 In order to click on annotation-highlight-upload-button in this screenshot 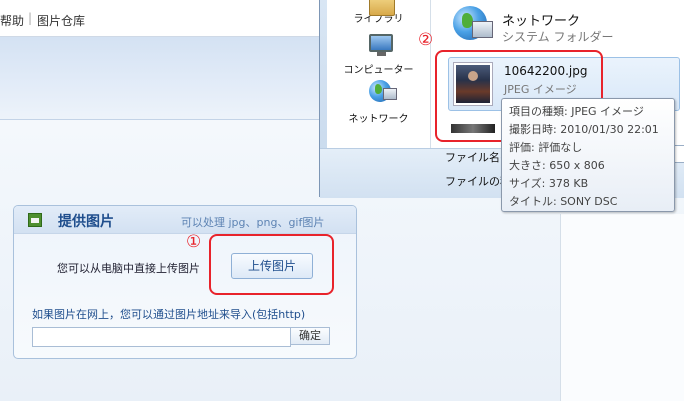, I will do `click(271, 264)`.